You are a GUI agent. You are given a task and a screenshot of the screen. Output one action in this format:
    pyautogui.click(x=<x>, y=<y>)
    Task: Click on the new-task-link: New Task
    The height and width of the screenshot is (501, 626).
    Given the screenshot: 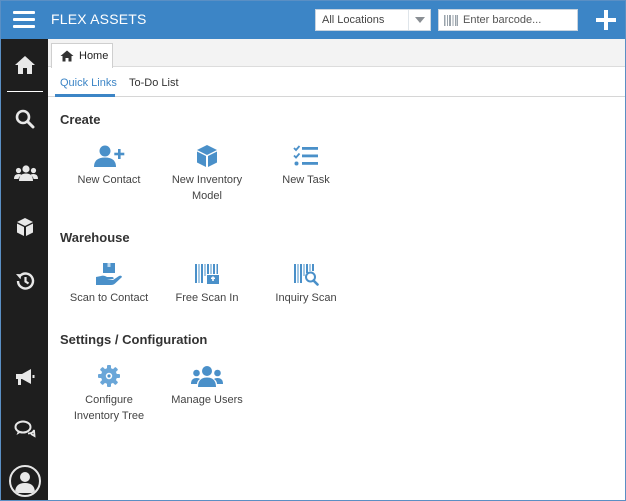 What is the action you would take?
    pyautogui.click(x=306, y=166)
    